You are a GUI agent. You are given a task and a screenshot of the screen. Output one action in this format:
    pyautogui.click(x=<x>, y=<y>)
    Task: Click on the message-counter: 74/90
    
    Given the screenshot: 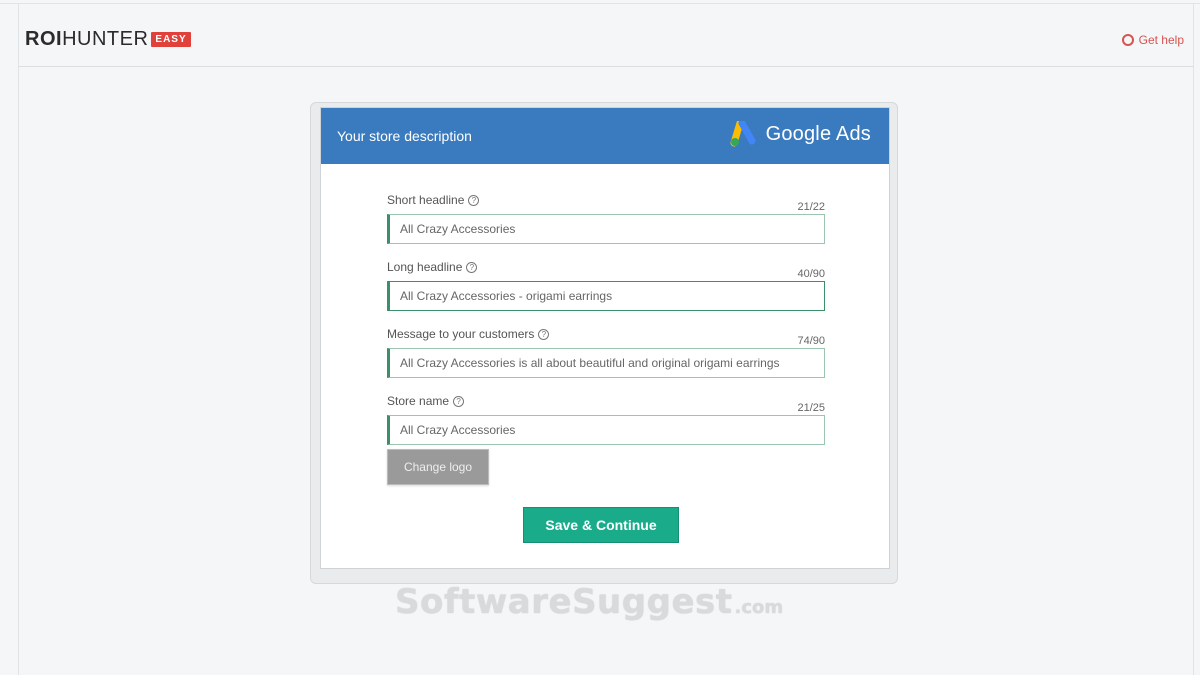 What is the action you would take?
    pyautogui.click(x=811, y=341)
    